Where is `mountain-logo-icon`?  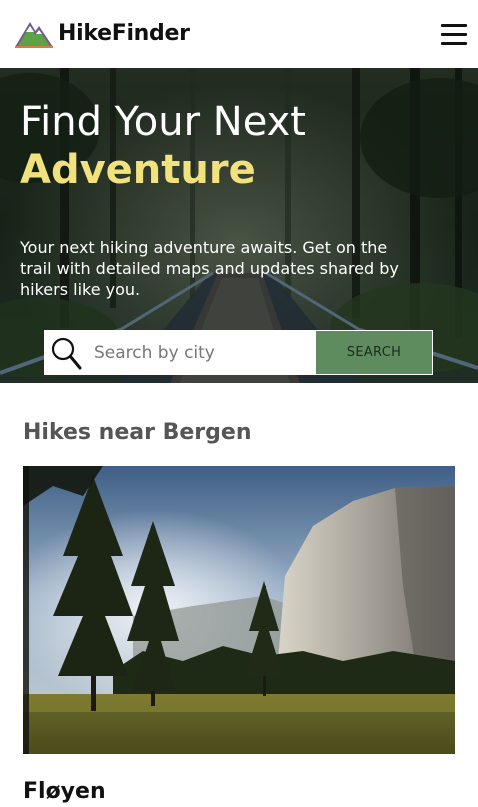
mountain-logo-icon is located at coordinates (34, 35).